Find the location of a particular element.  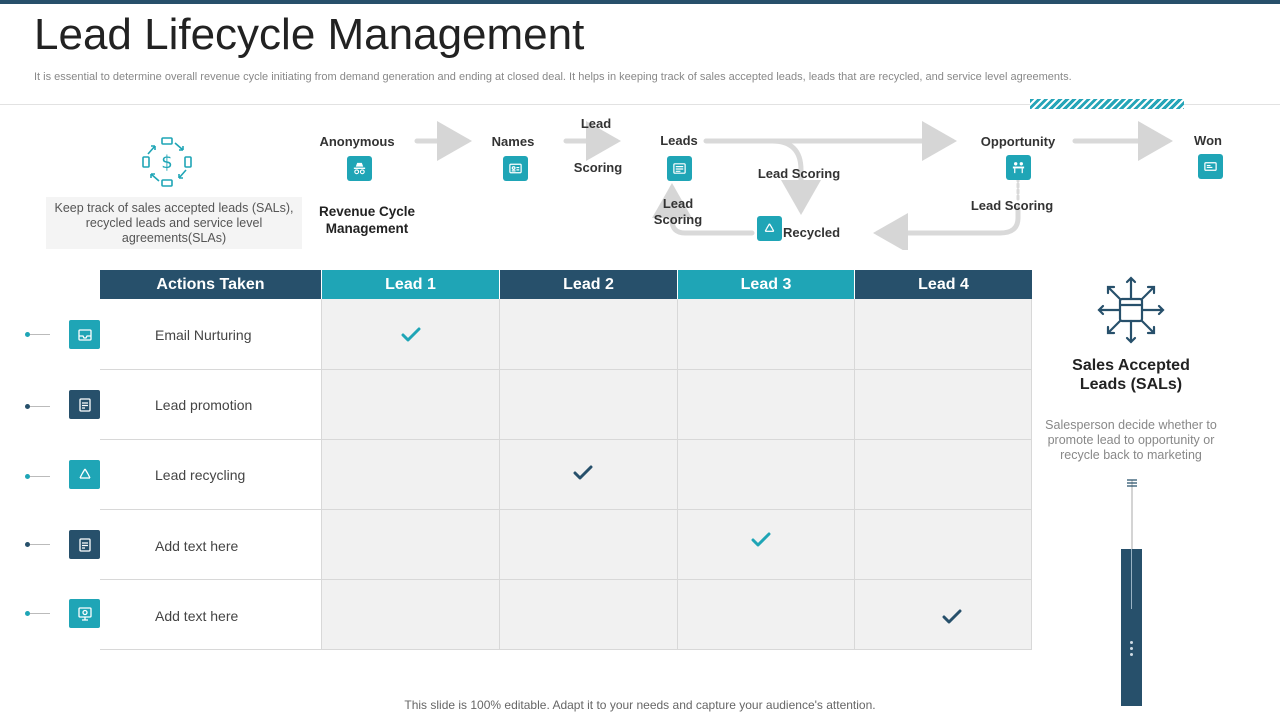

network-hub-icon is located at coordinates (1131, 310).